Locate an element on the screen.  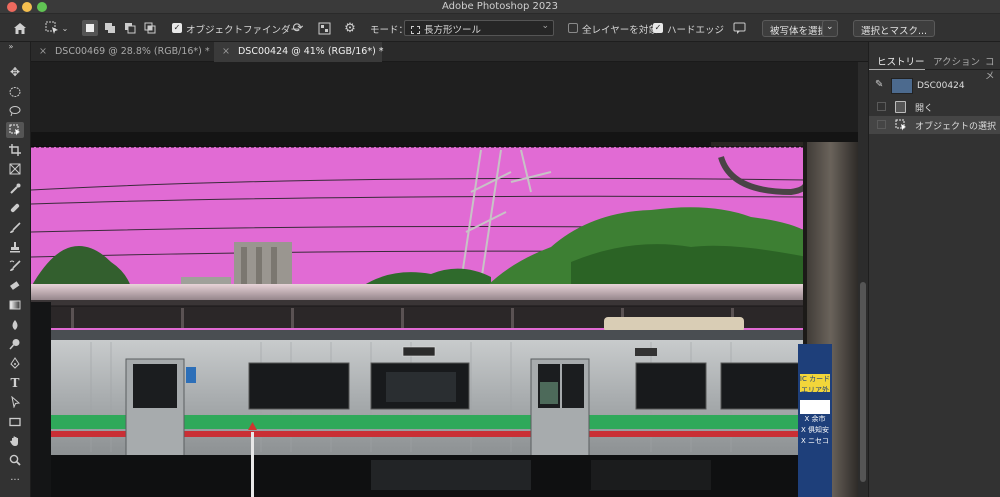
scrollbar-thumb is located at coordinates (863, 382).